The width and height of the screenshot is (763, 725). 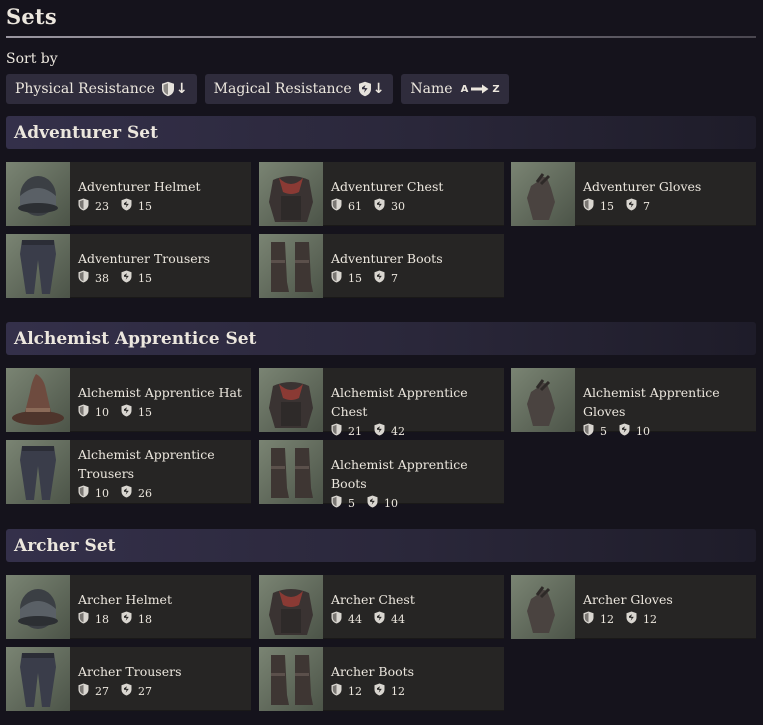 I want to click on magical-resistance-value: 7, so click(x=394, y=278).